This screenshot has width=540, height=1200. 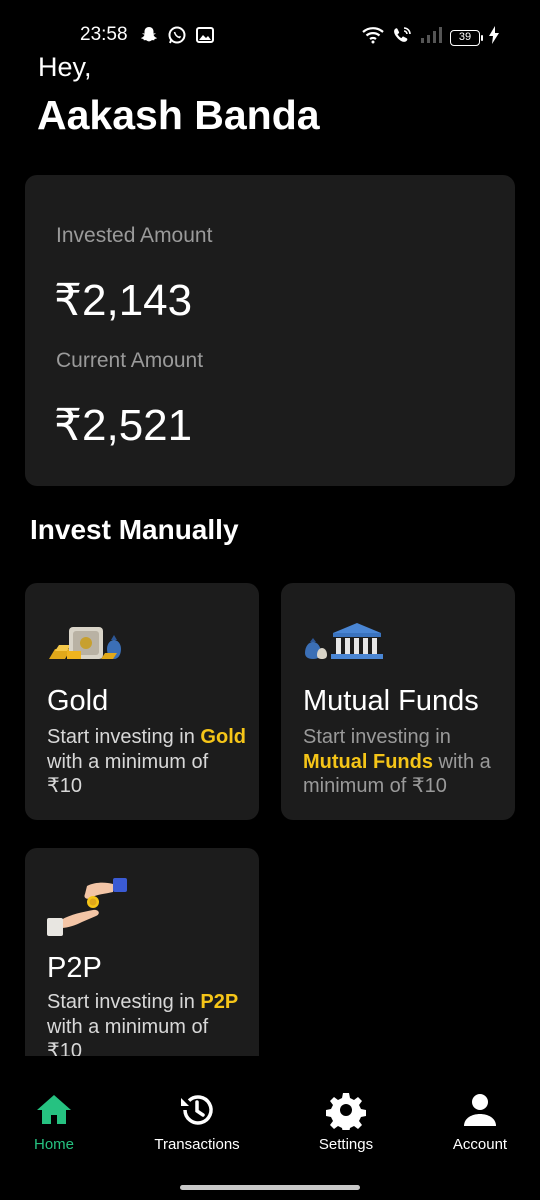 What do you see at coordinates (373, 37) in the screenshot?
I see `wifi-icon` at bounding box center [373, 37].